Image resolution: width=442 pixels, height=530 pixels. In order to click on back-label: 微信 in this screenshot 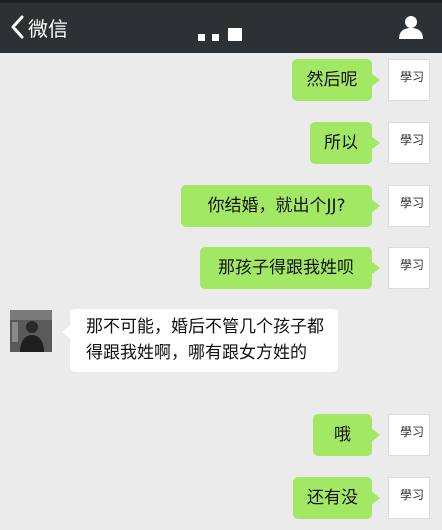, I will do `click(48, 28)`.